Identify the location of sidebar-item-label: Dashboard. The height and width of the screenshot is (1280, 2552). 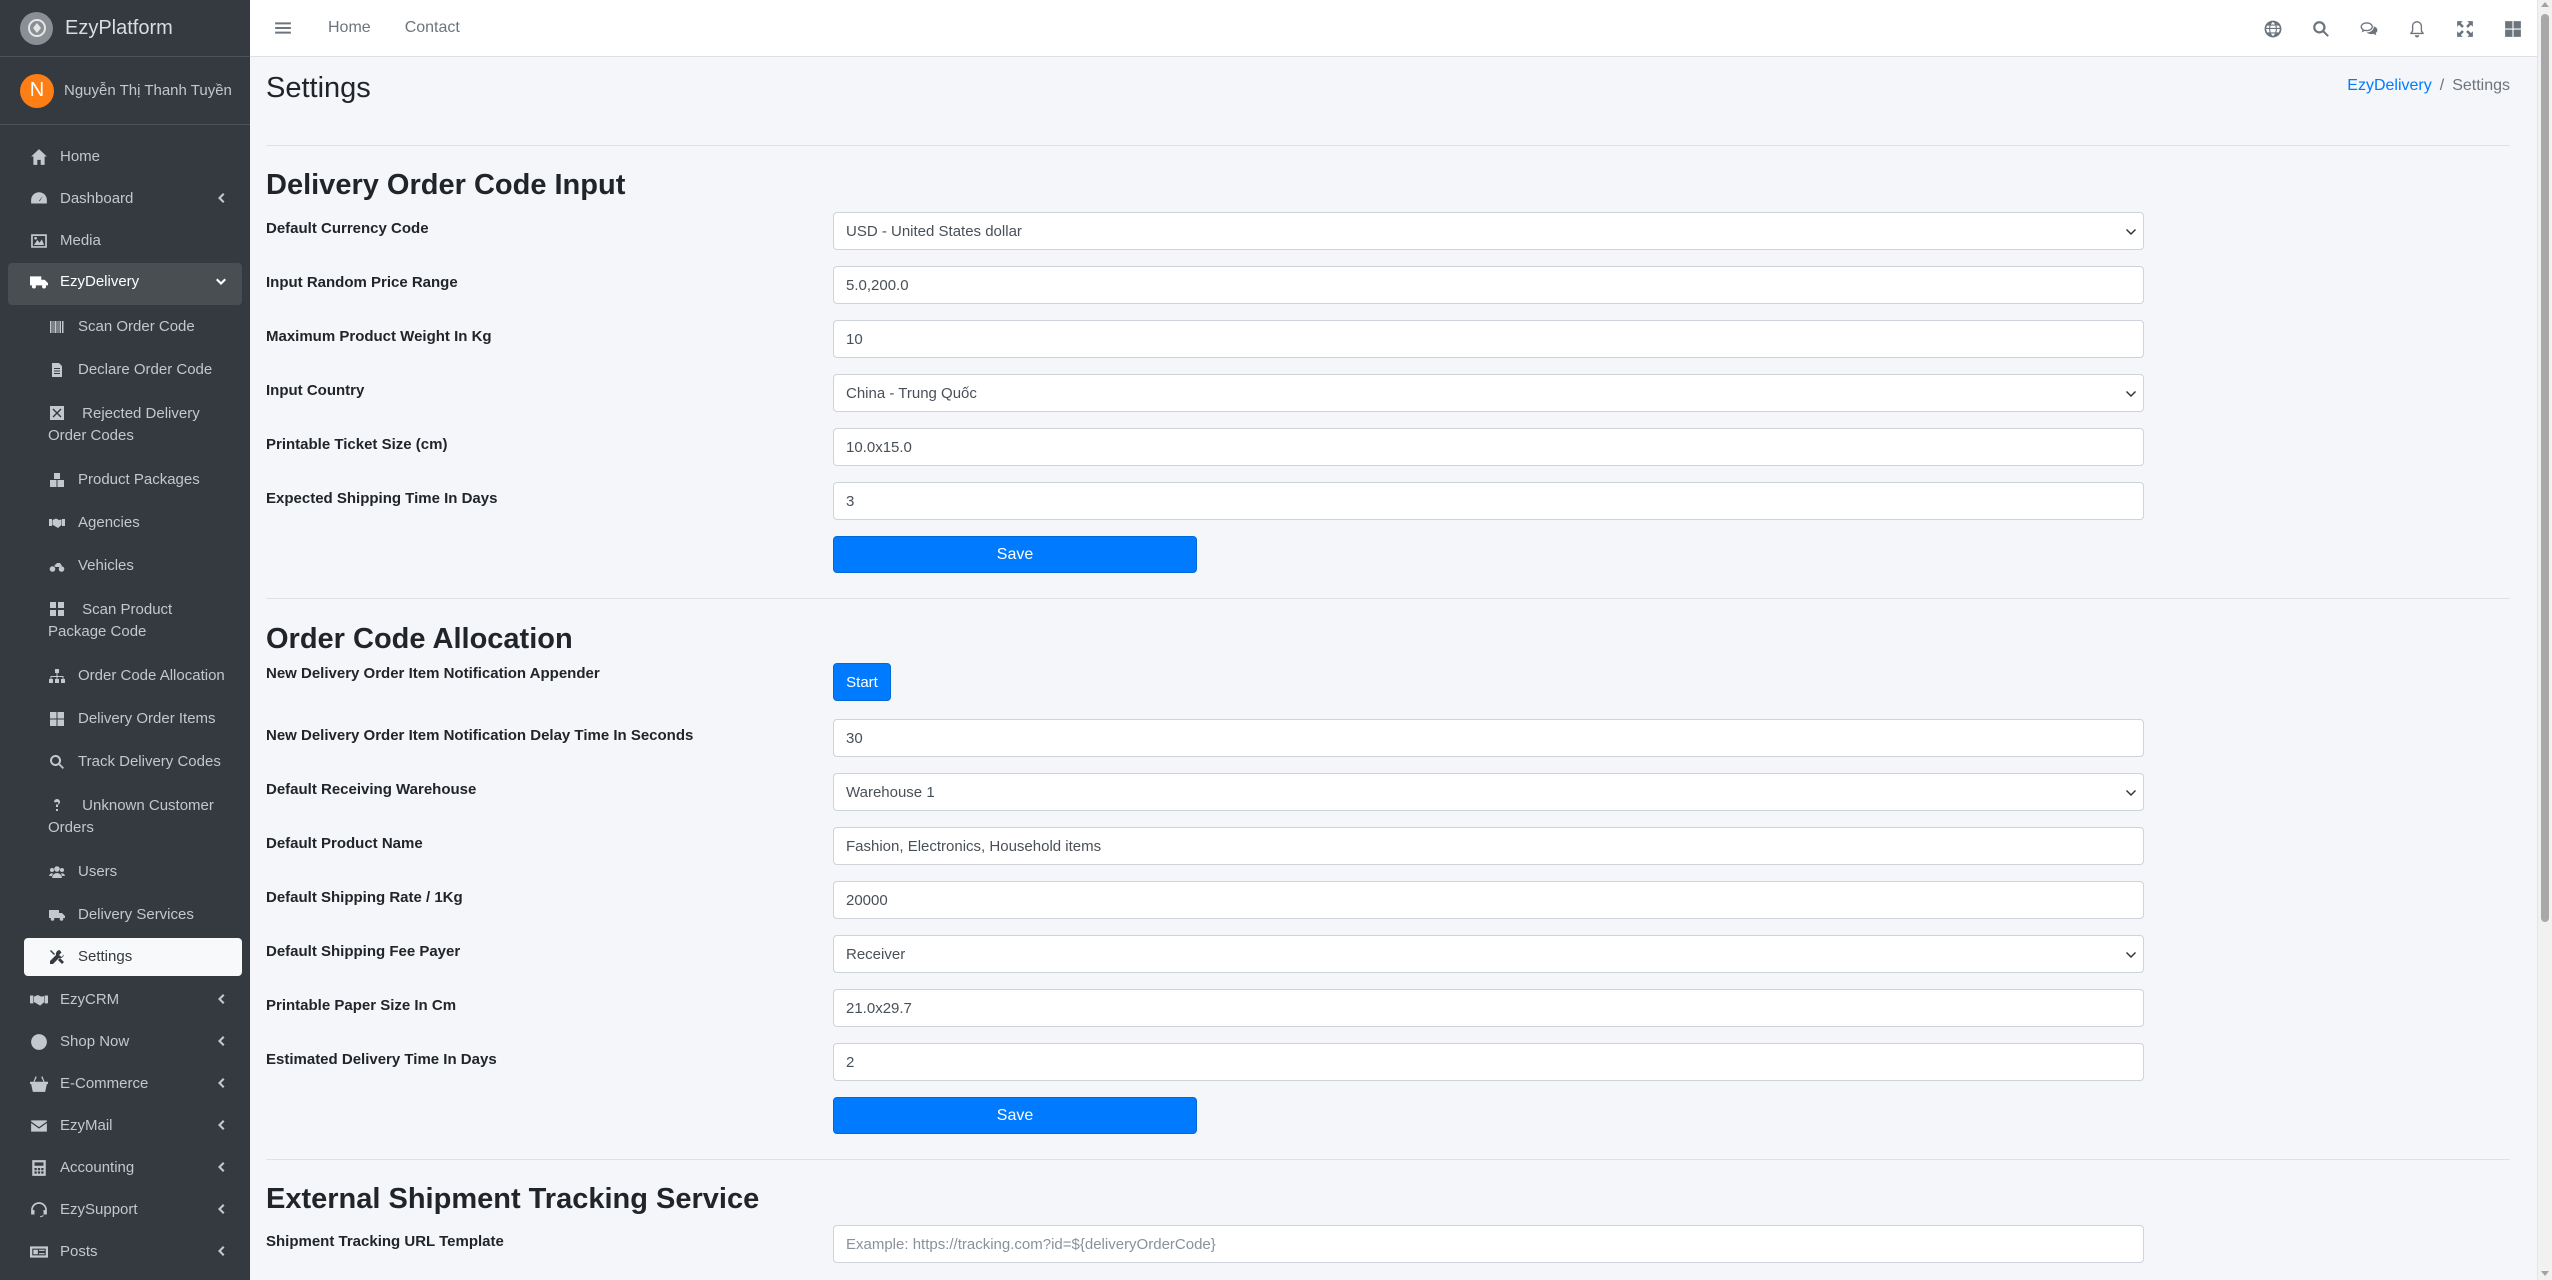
(97, 198).